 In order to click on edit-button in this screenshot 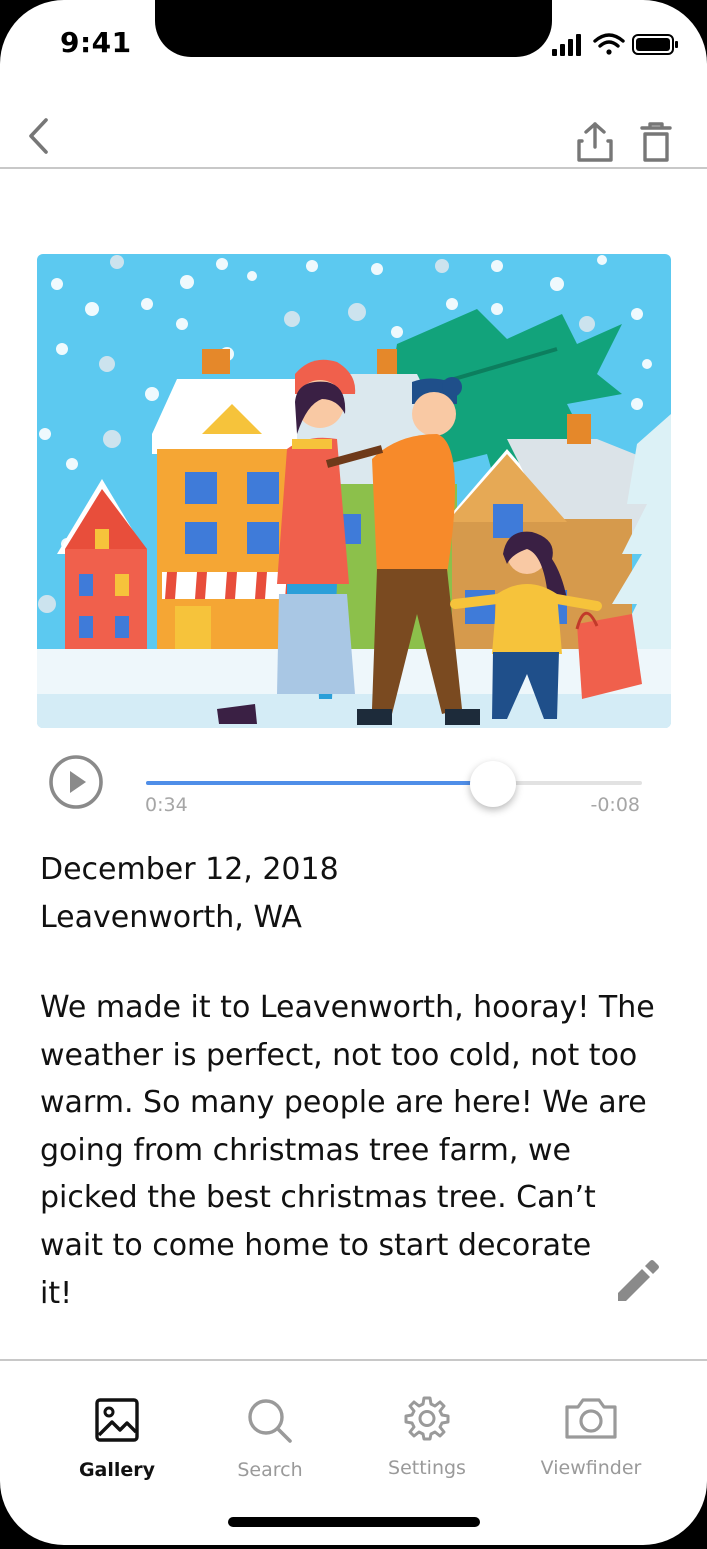, I will do `click(638, 1281)`.